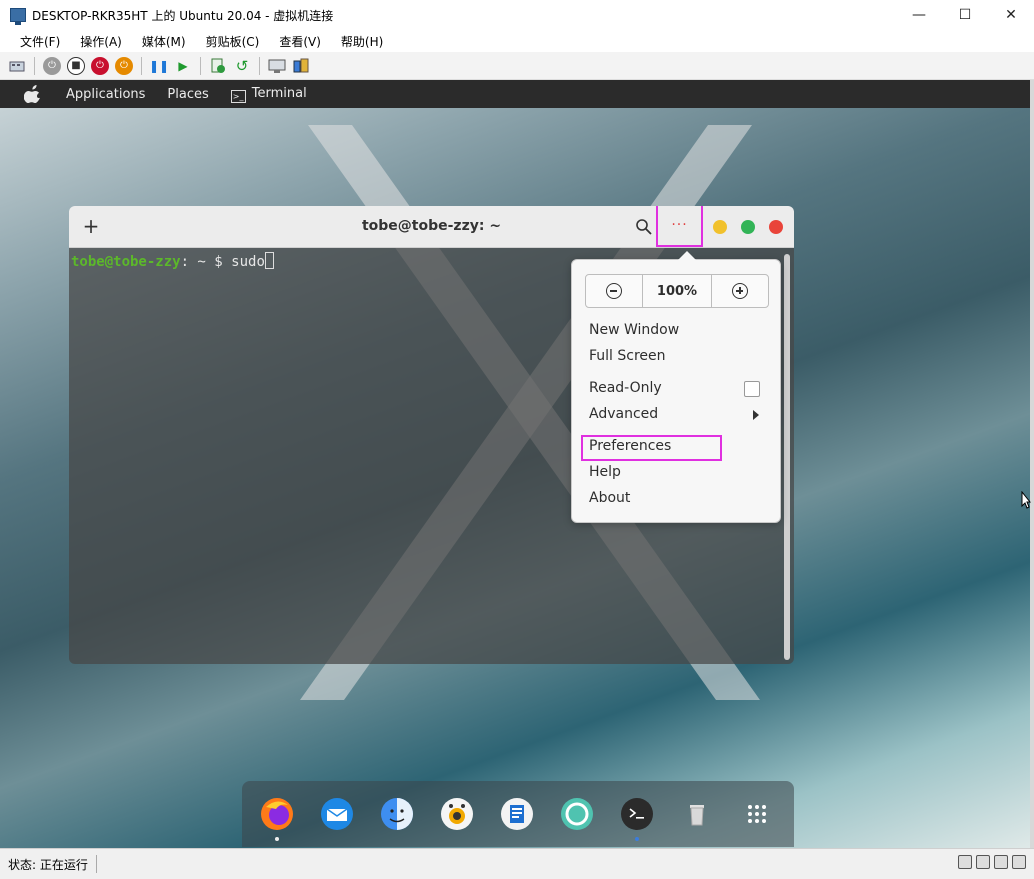 This screenshot has width=1034, height=879. I want to click on screenshot-icon, so click(457, 814).